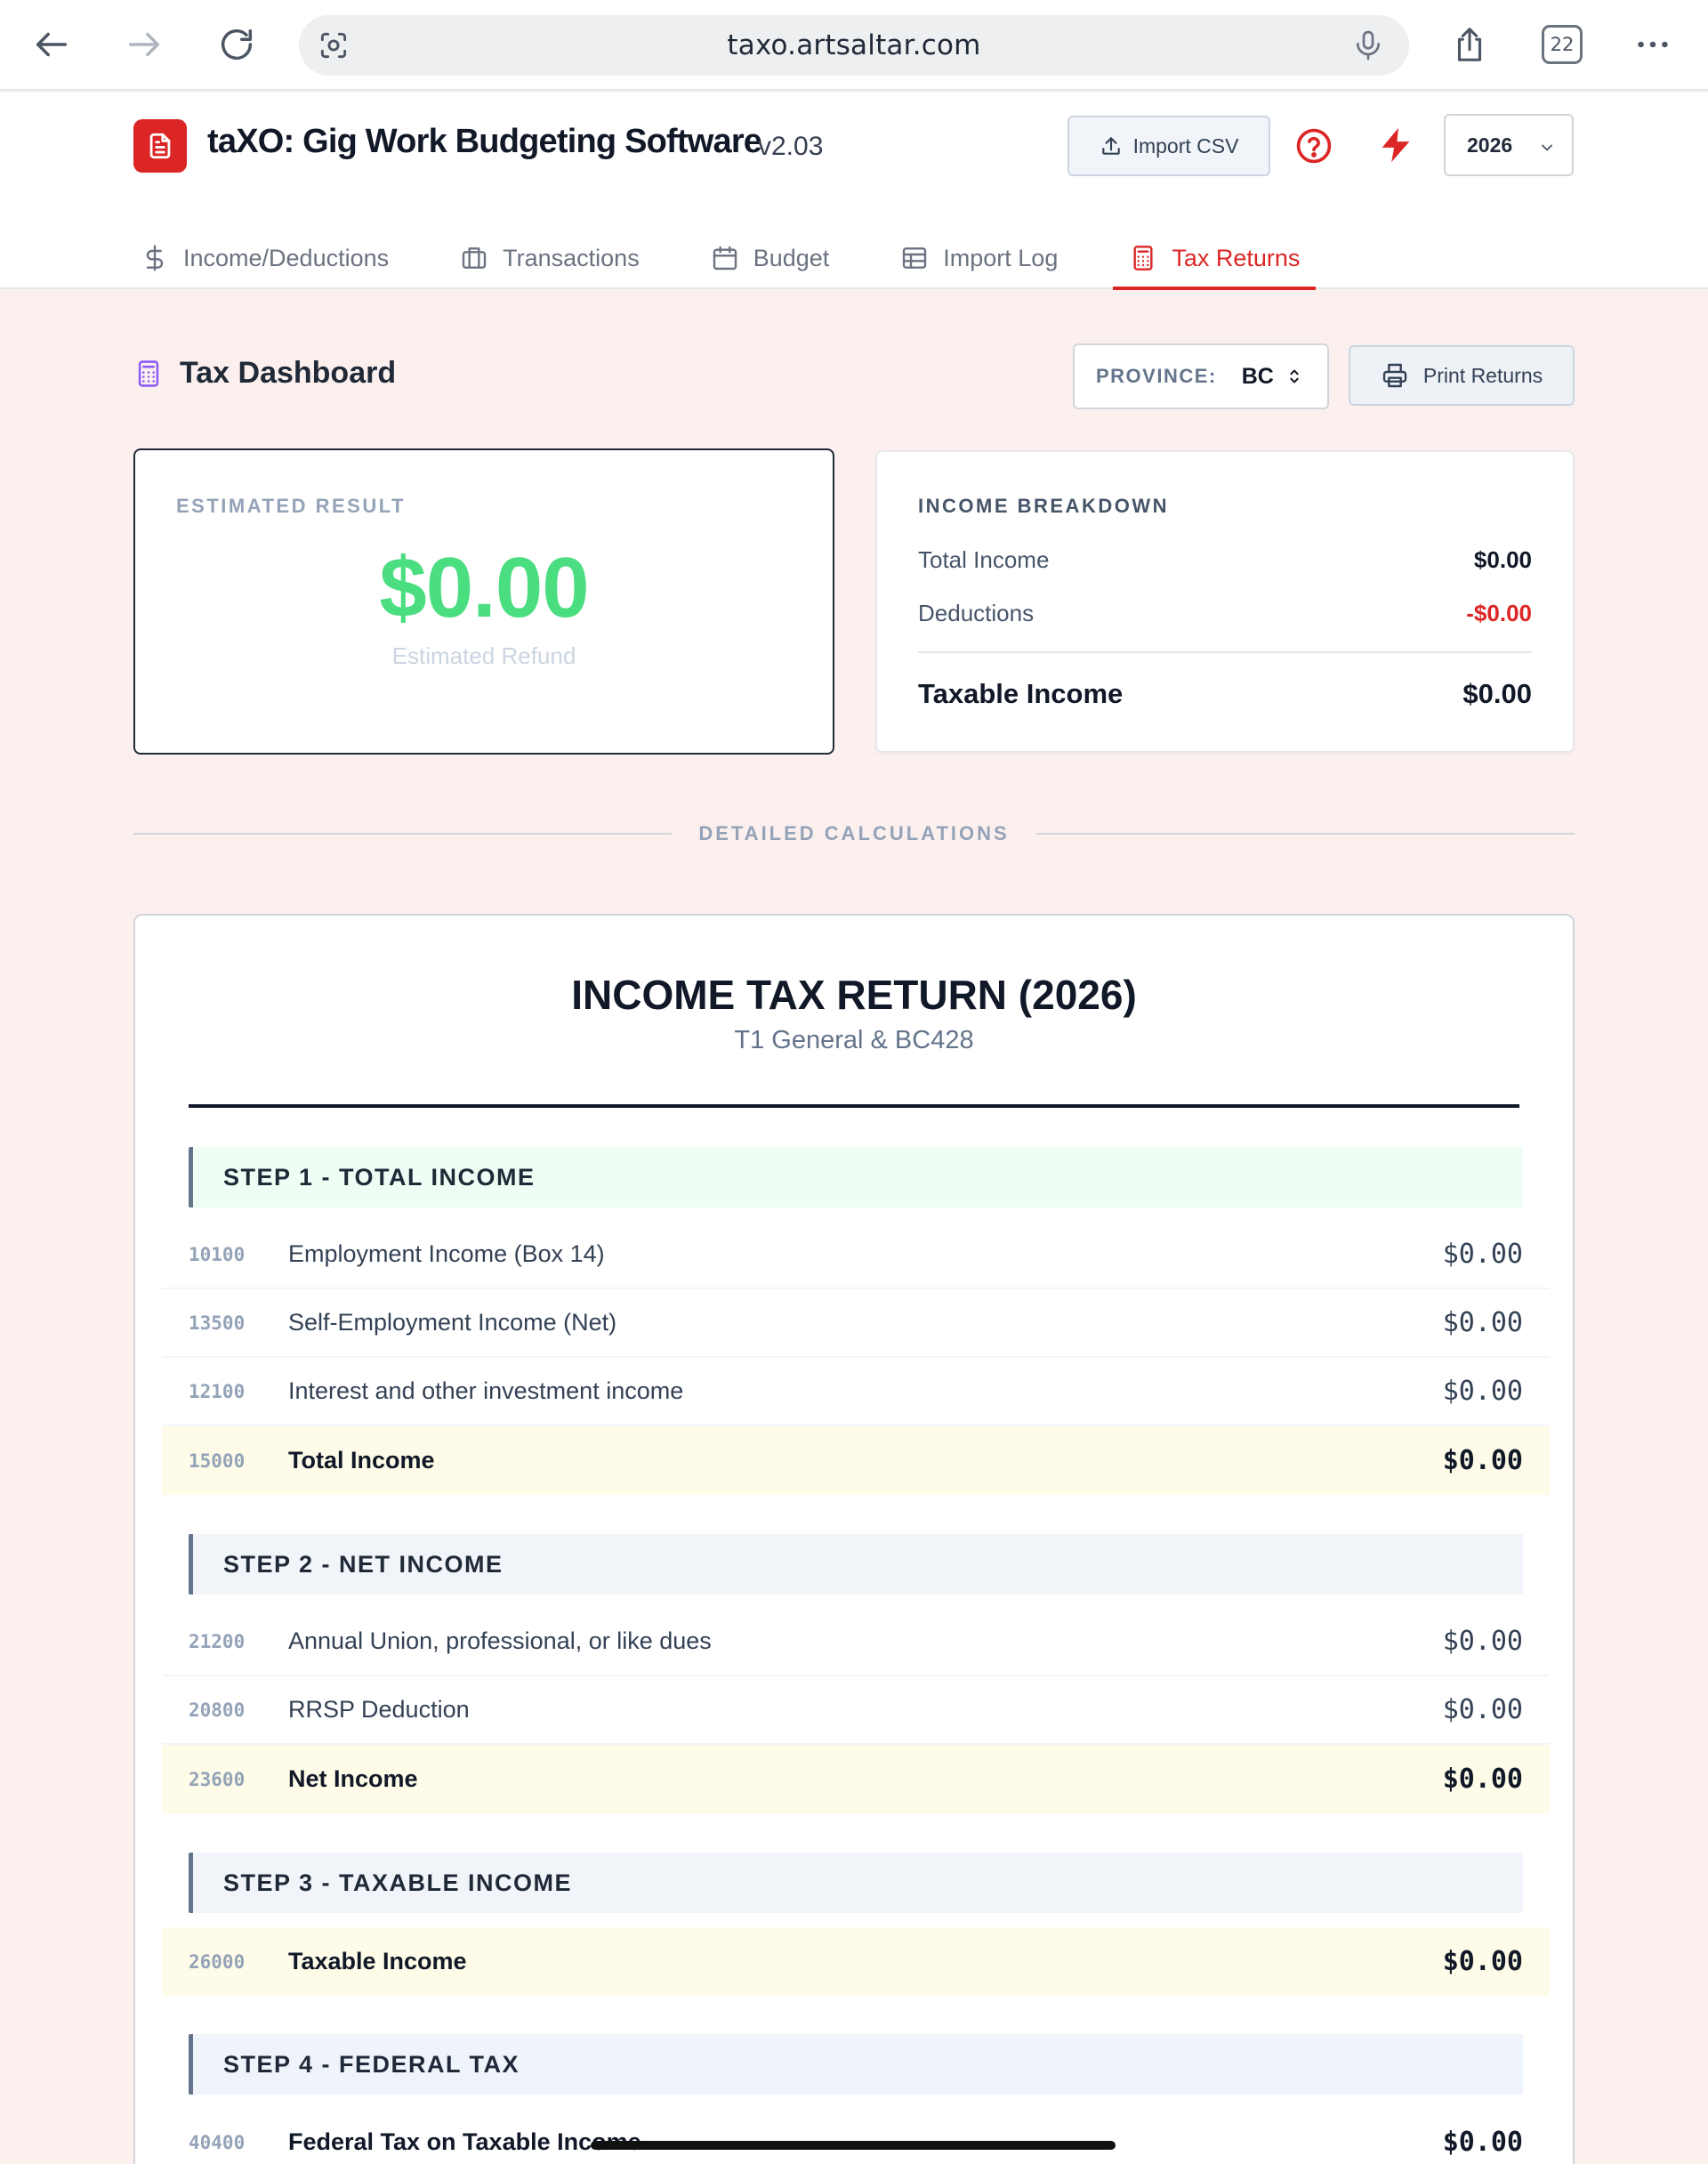  What do you see at coordinates (217, 1391) in the screenshot?
I see `line-code: 12100` at bounding box center [217, 1391].